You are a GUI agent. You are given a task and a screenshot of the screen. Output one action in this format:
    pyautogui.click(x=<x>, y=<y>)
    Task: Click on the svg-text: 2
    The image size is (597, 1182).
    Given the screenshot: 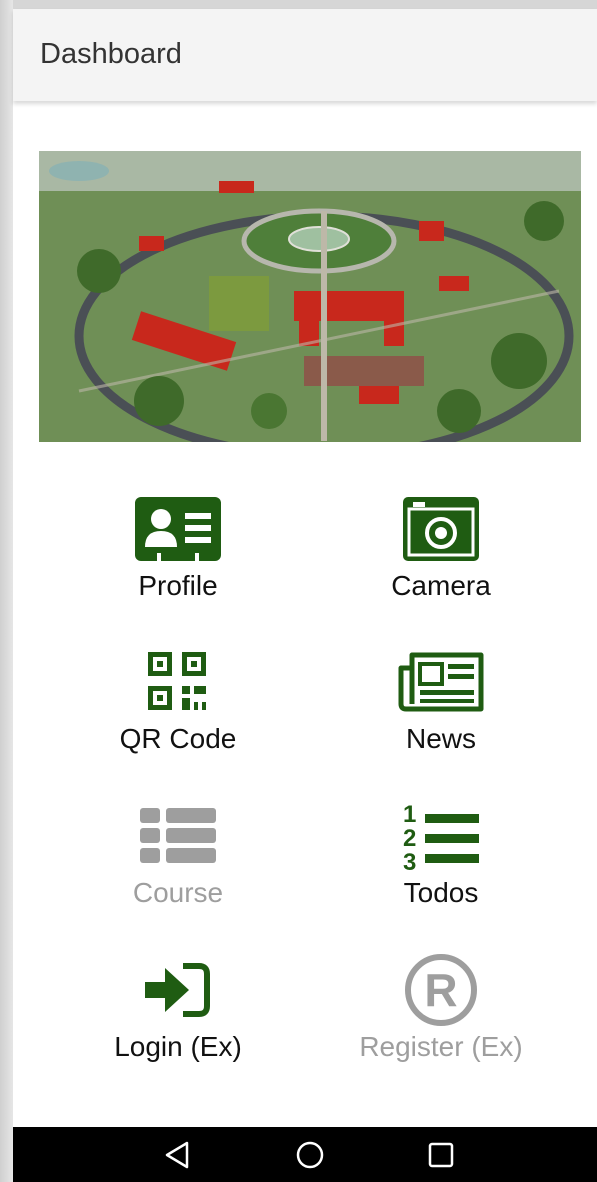 What is the action you would take?
    pyautogui.click(x=409, y=838)
    